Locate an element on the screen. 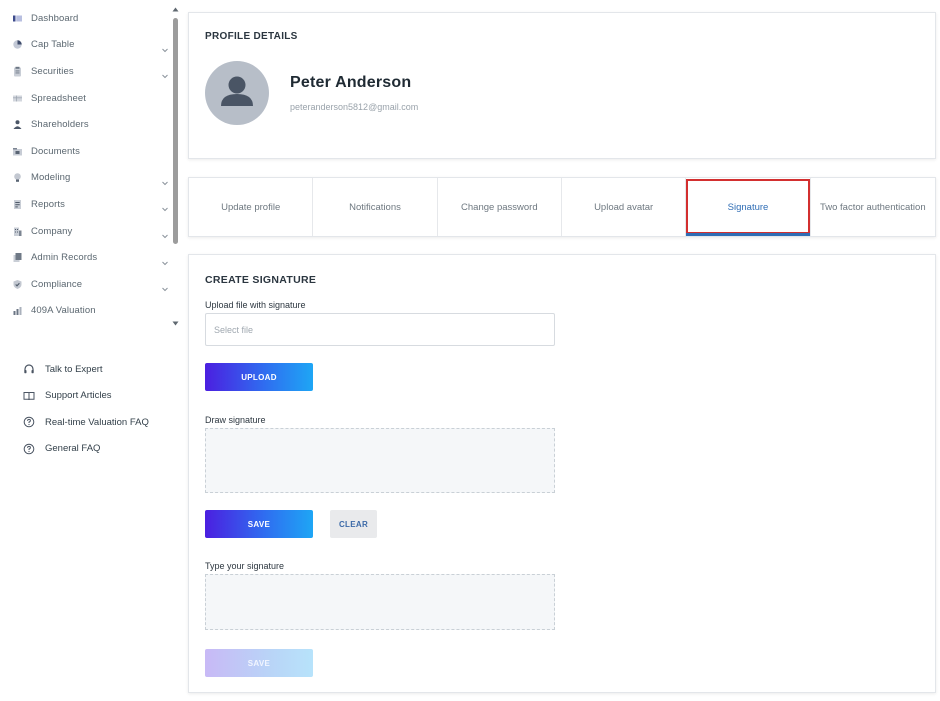  shield-icon is located at coordinates (17, 284).